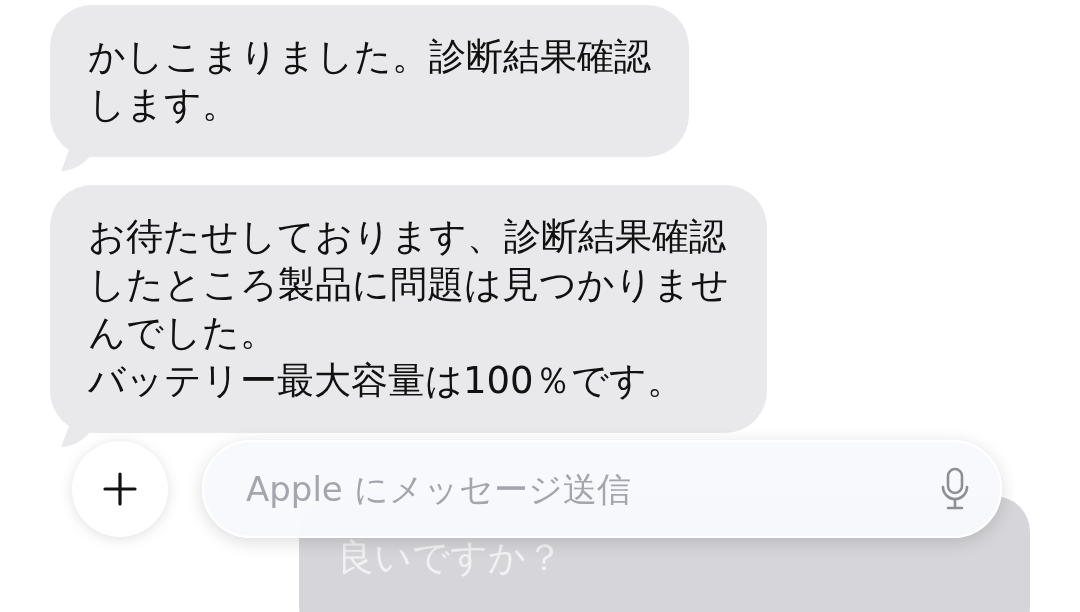 The image size is (1080, 612). I want to click on message-text-line: します。, so click(163, 105).